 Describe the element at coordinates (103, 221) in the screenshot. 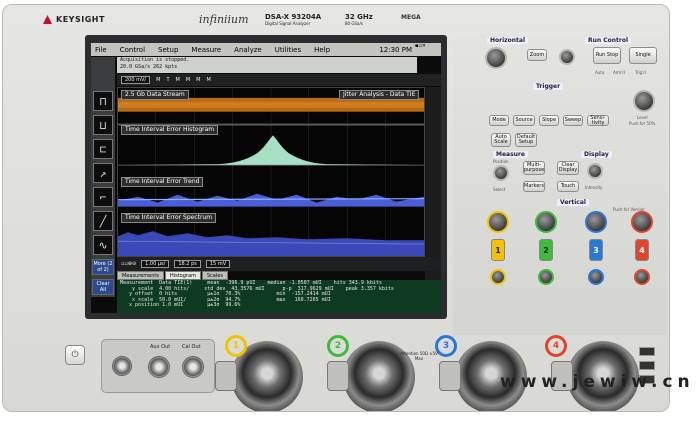

I see `ramp-icon: ╱` at that location.